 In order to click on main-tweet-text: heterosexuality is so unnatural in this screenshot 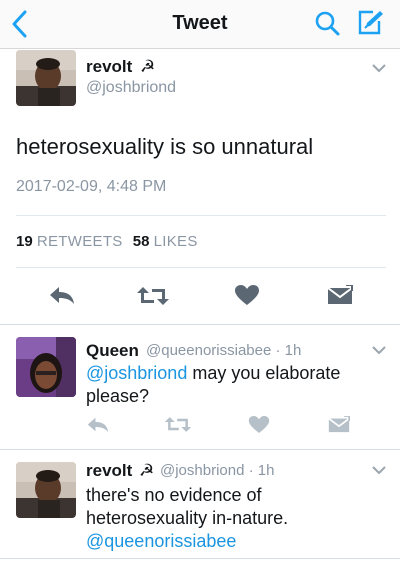, I will do `click(165, 146)`.